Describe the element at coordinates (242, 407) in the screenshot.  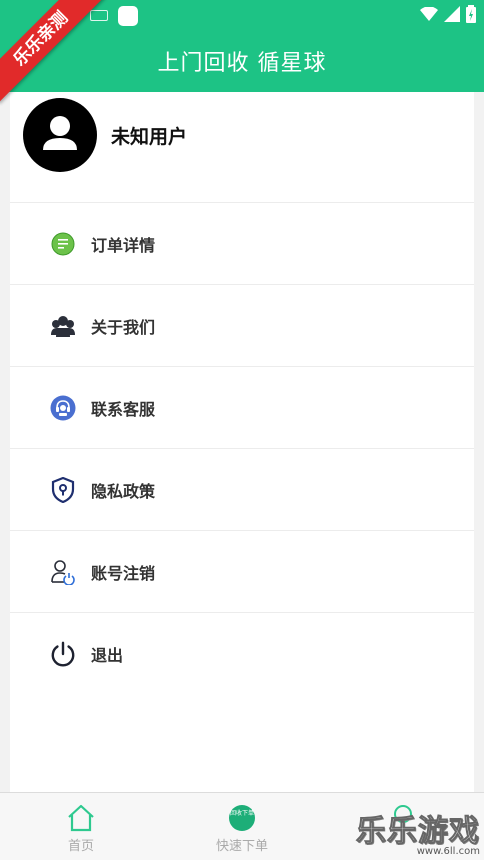
I see `menu-item-contact-service: 联系客服` at that location.